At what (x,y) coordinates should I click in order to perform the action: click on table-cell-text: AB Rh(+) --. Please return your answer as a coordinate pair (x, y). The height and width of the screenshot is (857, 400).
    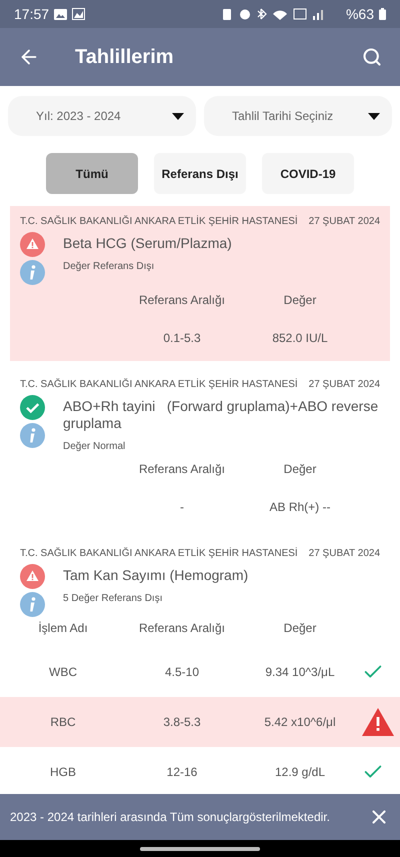
    Looking at the image, I should click on (300, 507).